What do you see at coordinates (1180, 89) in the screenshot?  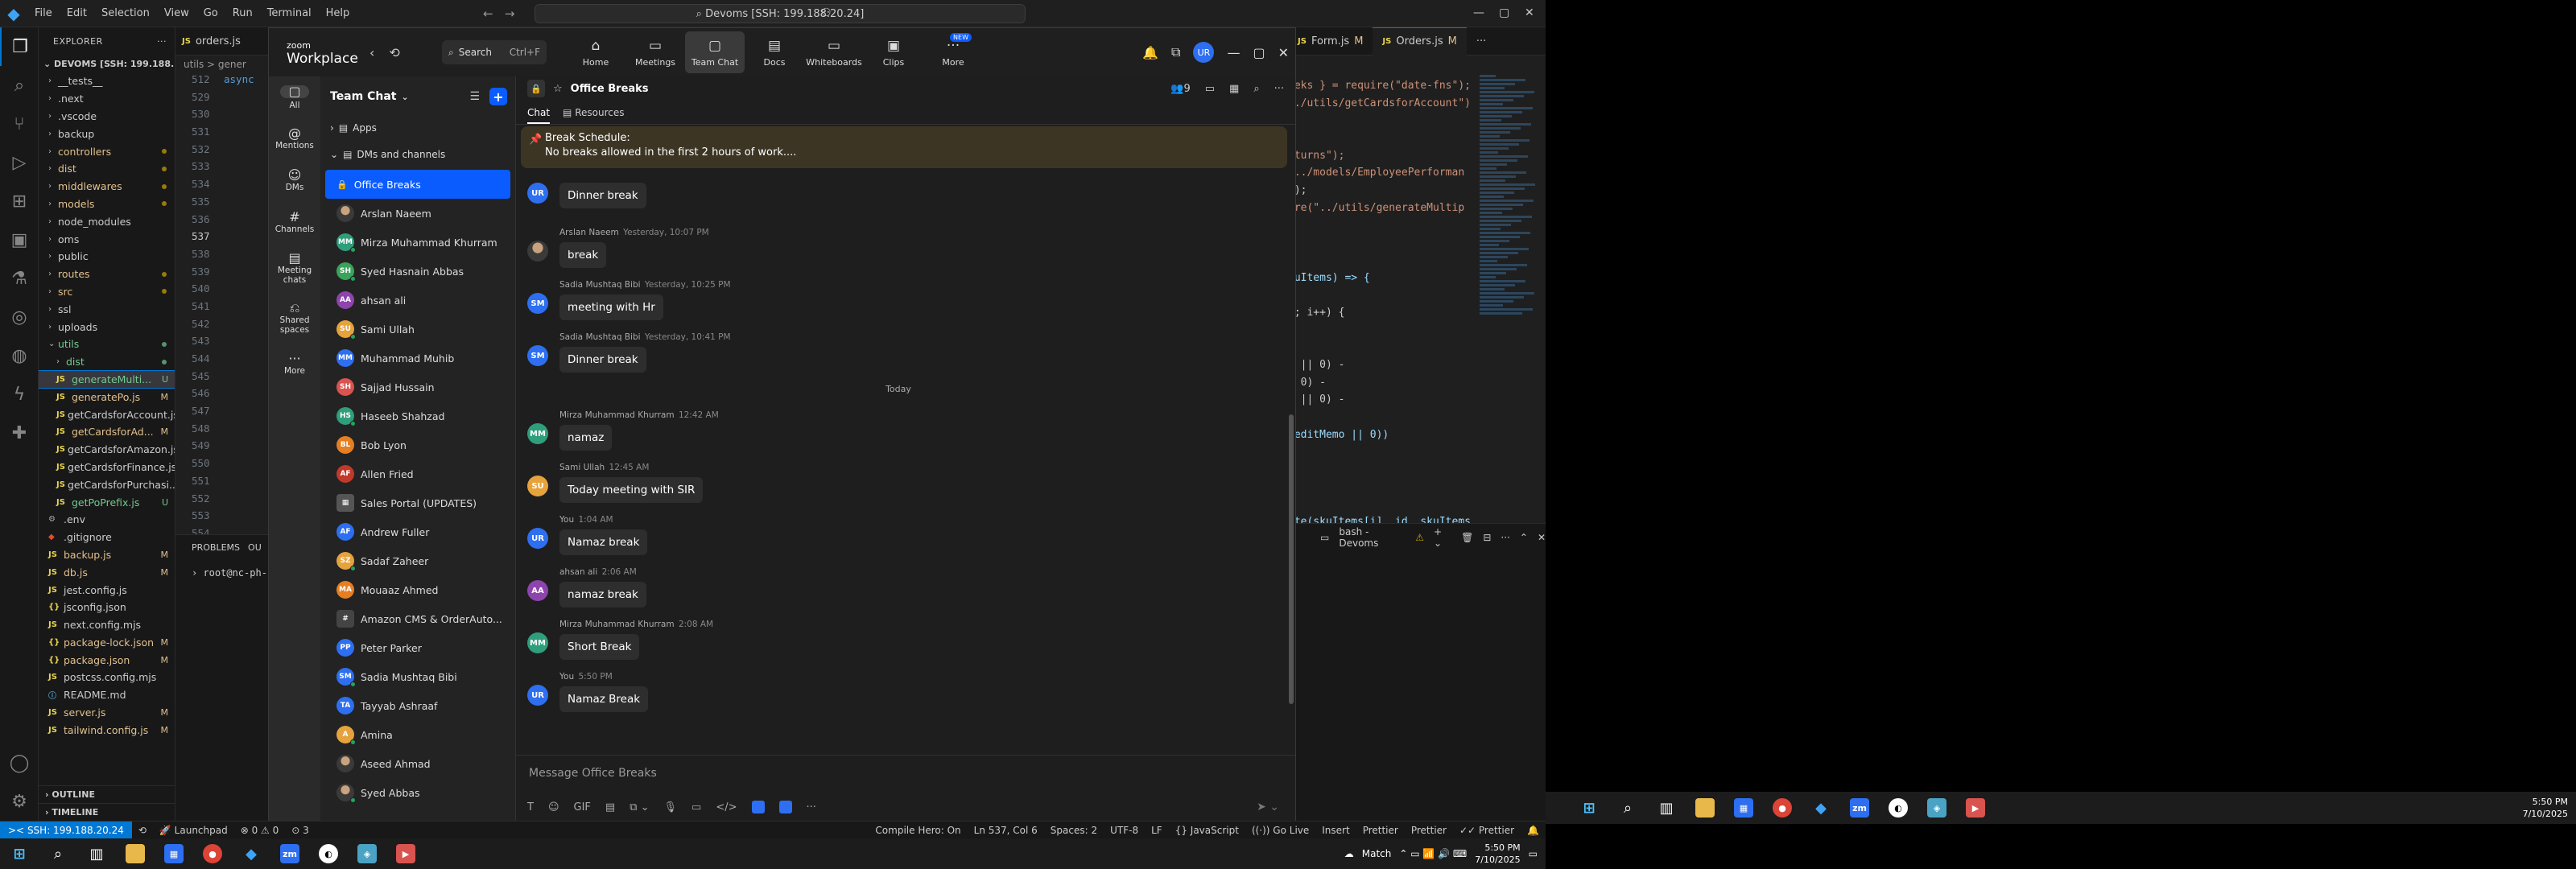 I see `members-button: 👥9` at bounding box center [1180, 89].